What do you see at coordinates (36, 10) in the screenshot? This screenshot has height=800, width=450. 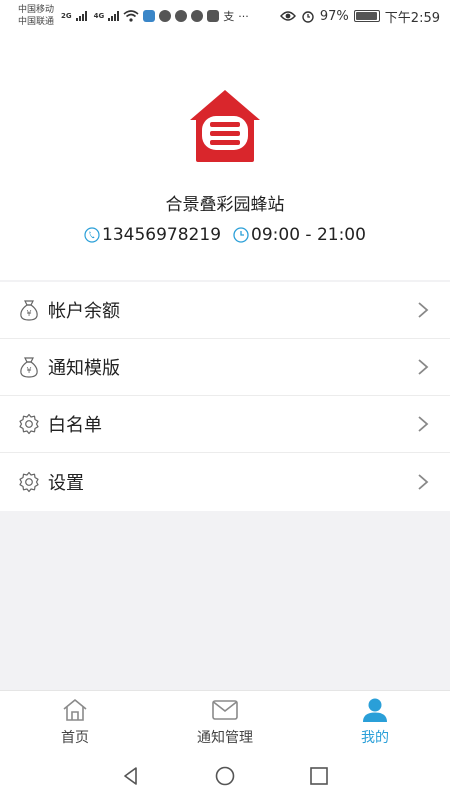 I see `carrier-1: 中国移动` at bounding box center [36, 10].